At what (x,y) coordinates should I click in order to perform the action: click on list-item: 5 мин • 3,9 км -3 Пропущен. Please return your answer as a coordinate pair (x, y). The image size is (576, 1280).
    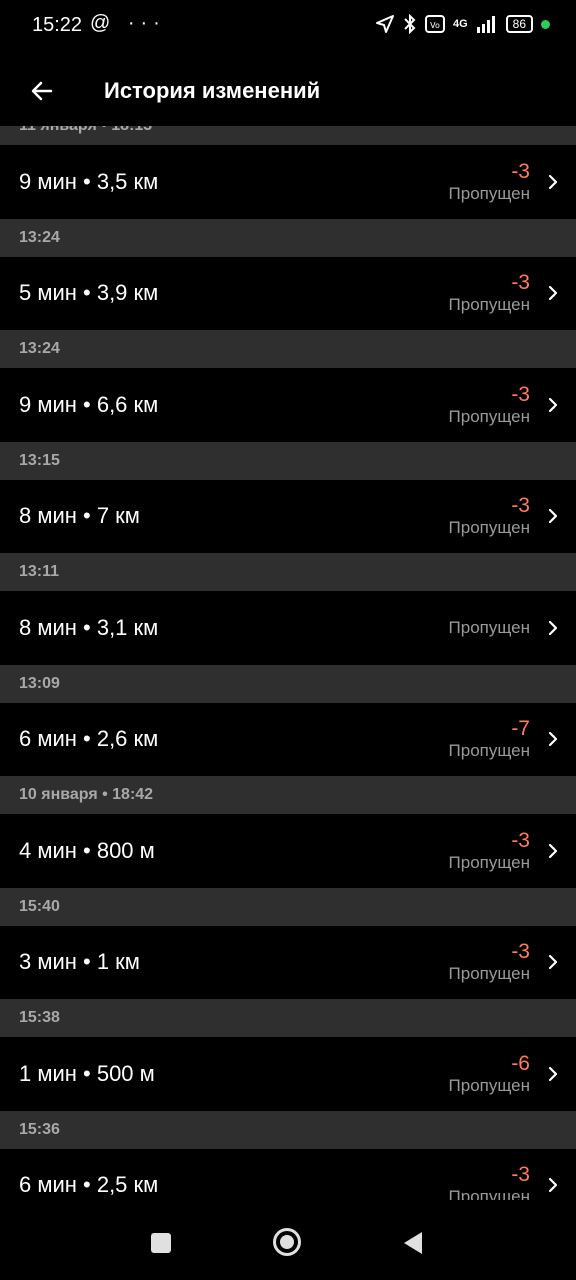
    Looking at the image, I should click on (288, 293).